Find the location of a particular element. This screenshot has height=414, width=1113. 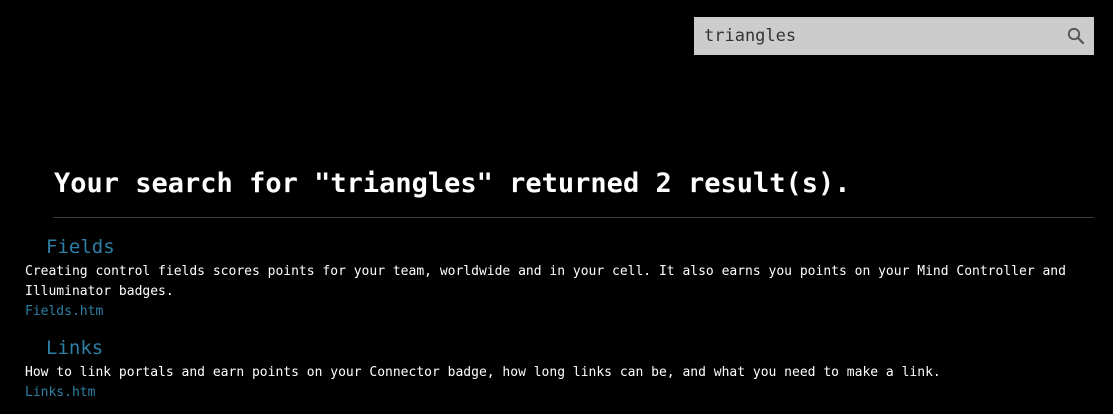

divider is located at coordinates (573, 217).